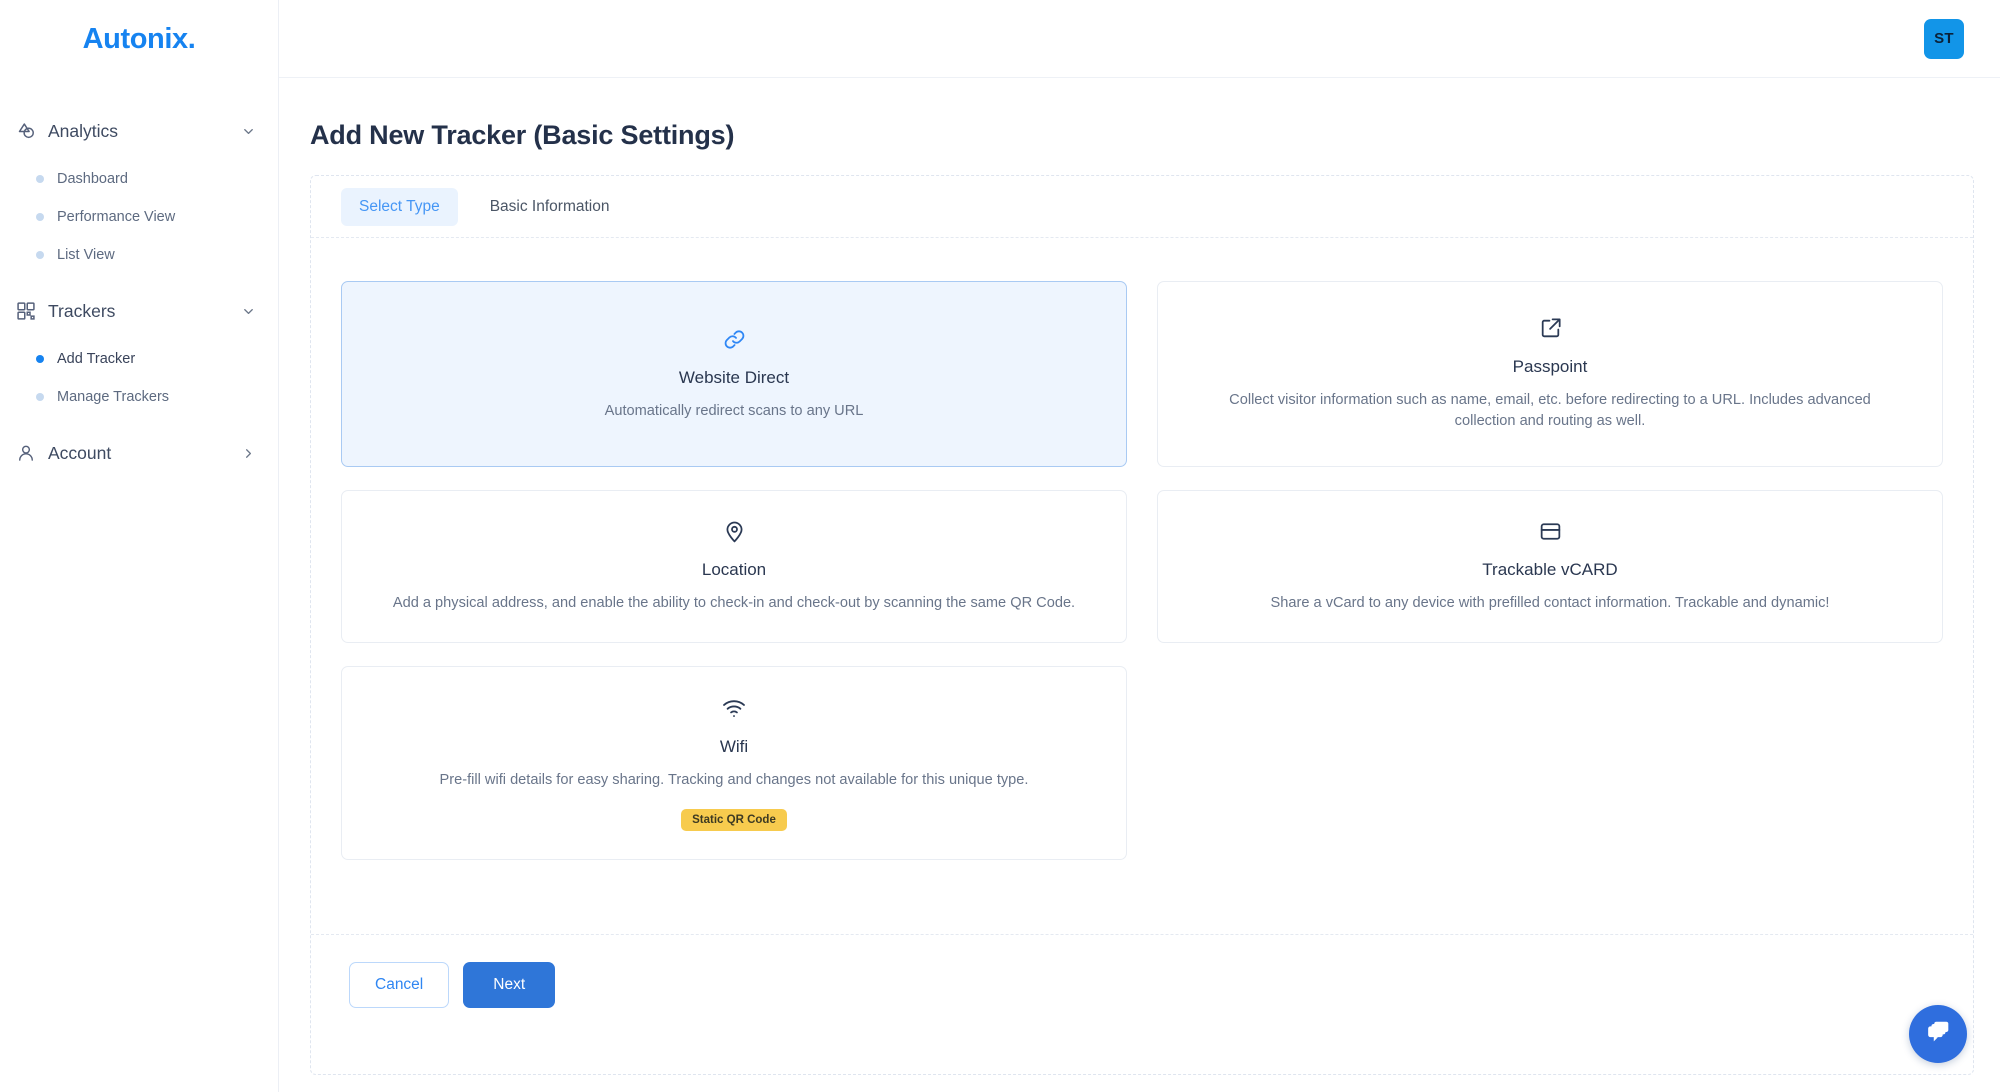 This screenshot has height=1092, width=2000. I want to click on tracker-type-title: Wifi, so click(734, 746).